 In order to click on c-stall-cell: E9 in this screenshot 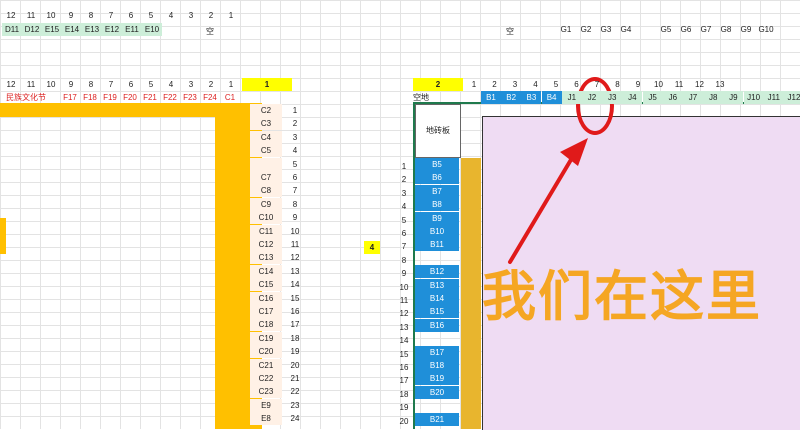, I will do `click(266, 405)`.